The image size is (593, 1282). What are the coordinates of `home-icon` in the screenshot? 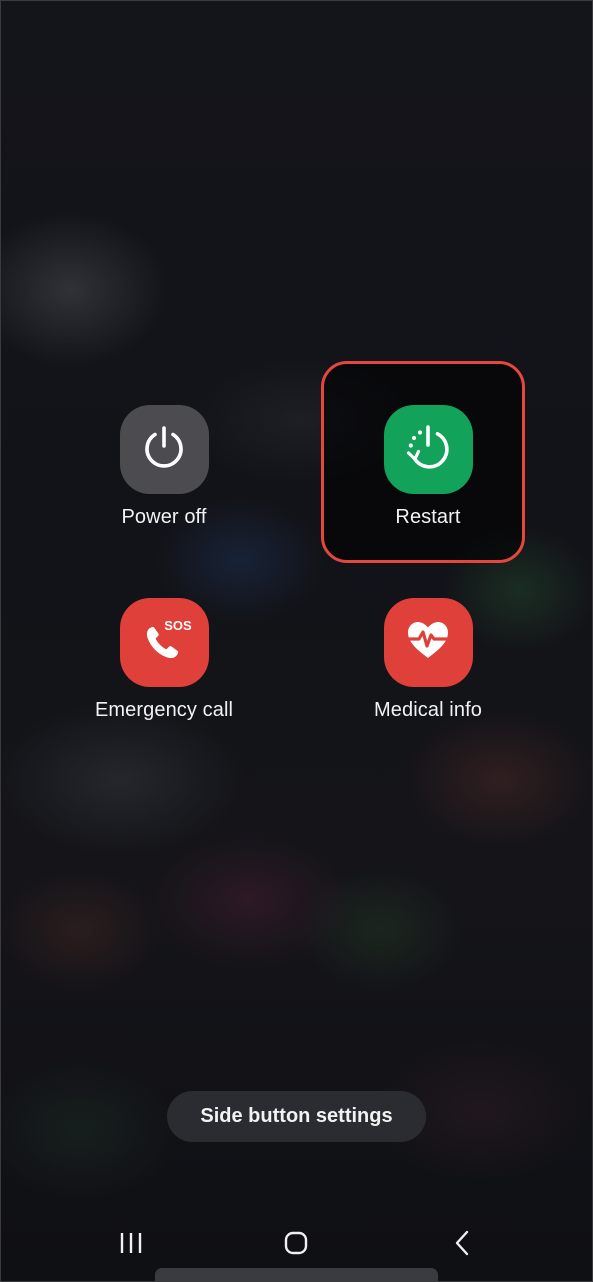 It's located at (296, 1245).